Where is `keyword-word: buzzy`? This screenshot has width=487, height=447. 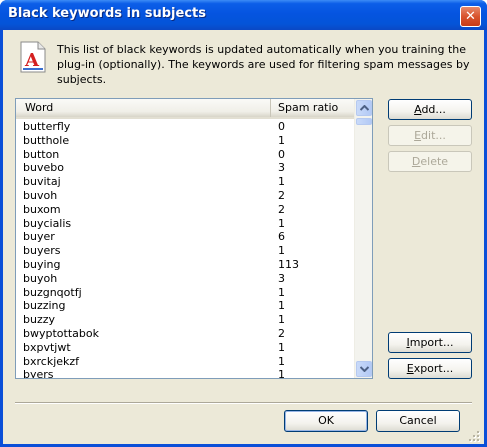 keyword-word: buzzy is located at coordinates (39, 320).